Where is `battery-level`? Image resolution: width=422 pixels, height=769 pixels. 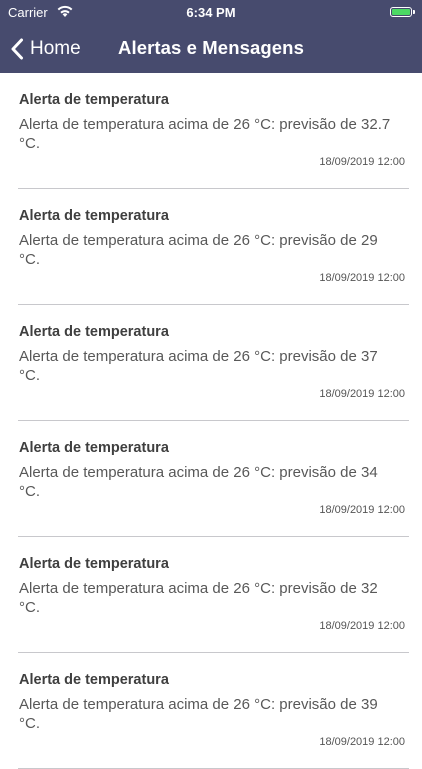 battery-level is located at coordinates (401, 12).